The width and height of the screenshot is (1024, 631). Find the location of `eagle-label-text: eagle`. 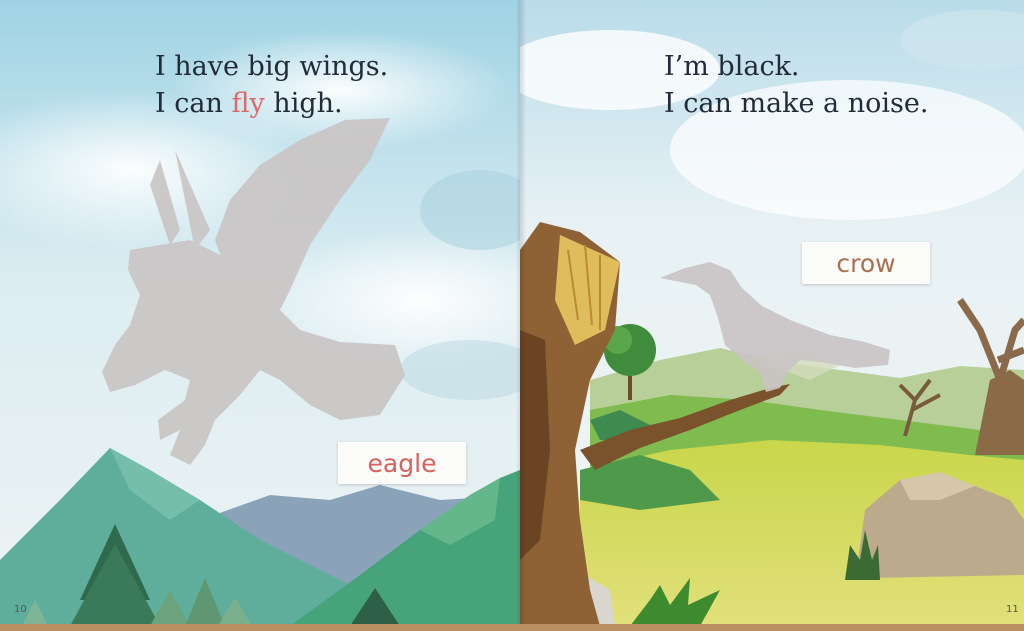

eagle-label-text: eagle is located at coordinates (402, 463).